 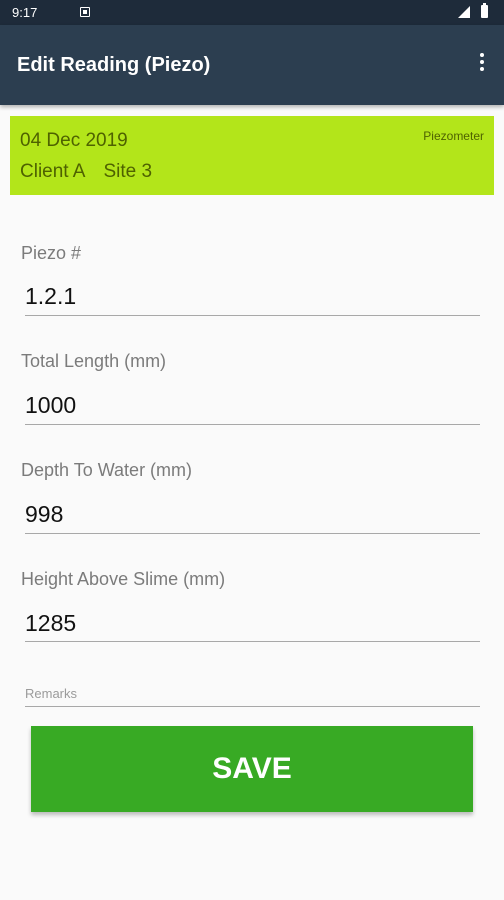 What do you see at coordinates (114, 65) in the screenshot?
I see `page-title: Edit Reading (Piezo)` at bounding box center [114, 65].